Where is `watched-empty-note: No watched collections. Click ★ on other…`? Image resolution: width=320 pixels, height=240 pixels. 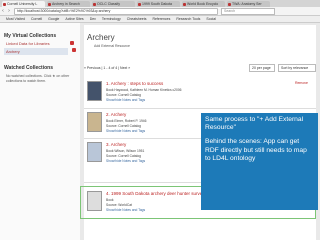 watched-empty-note: No watched collections. Click ★ on other… is located at coordinates (38, 78).